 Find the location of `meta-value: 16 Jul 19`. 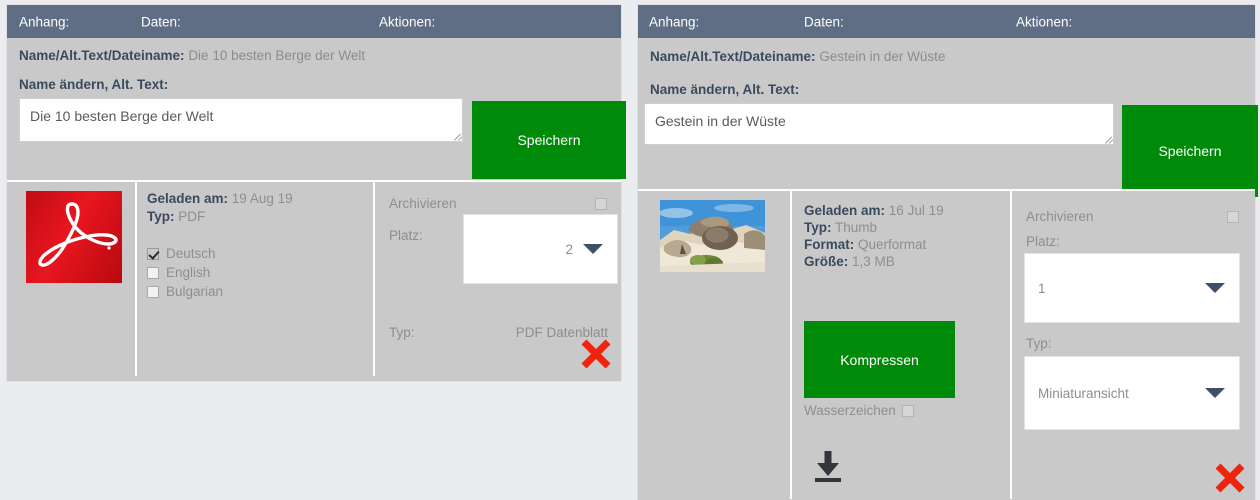

meta-value: 16 Jul 19 is located at coordinates (916, 210).